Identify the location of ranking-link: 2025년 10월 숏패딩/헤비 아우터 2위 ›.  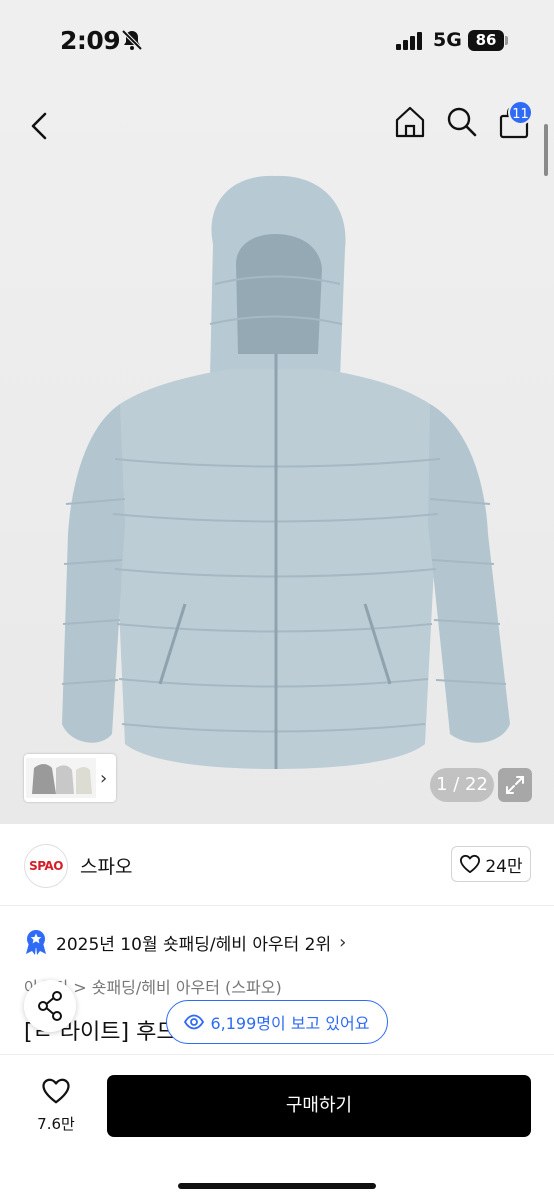
(185, 942).